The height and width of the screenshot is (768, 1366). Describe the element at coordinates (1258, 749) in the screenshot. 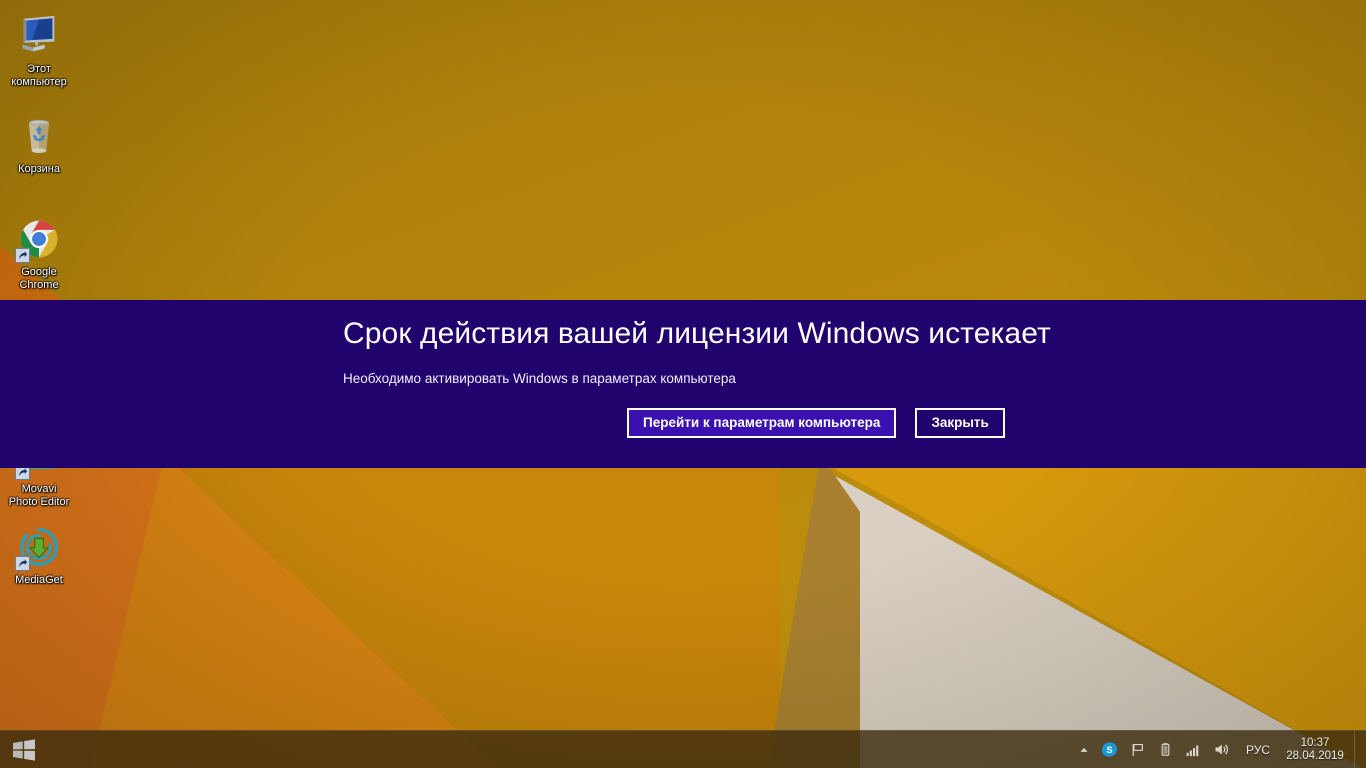

I see `language-indicator: РУС` at that location.